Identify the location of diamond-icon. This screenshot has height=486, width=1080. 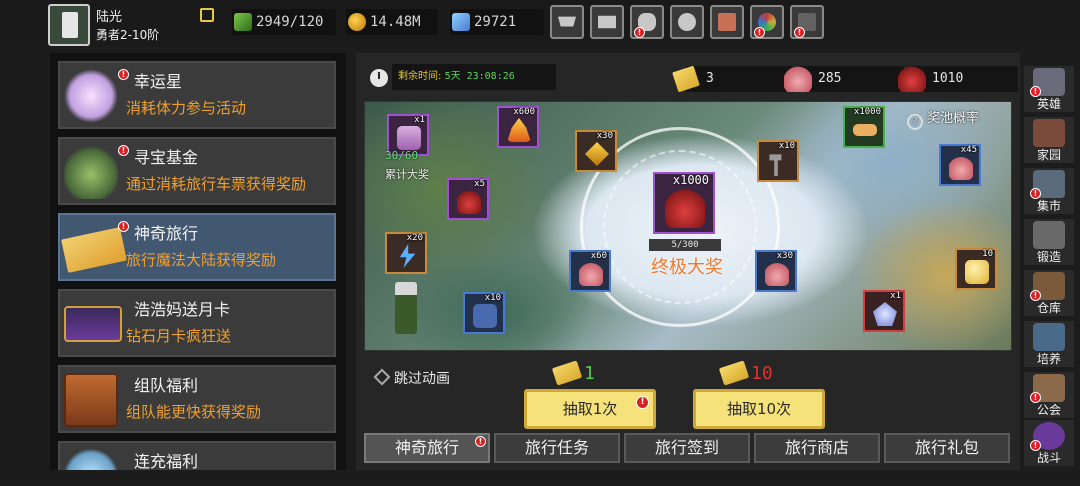
(461, 22).